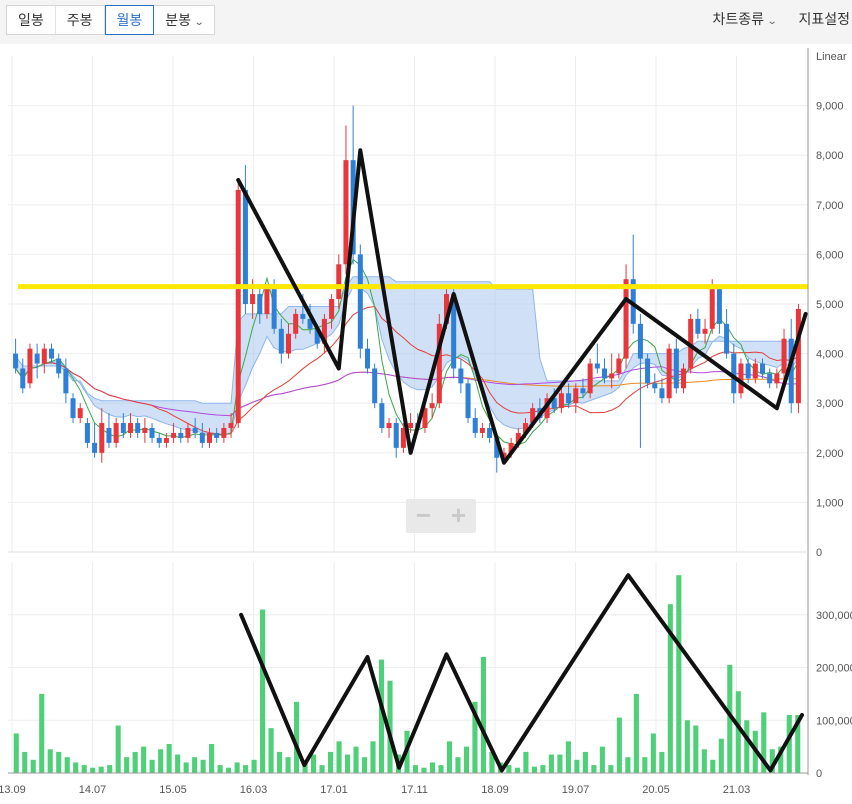 This screenshot has height=804, width=852. Describe the element at coordinates (31, 20) in the screenshot. I see `period-daily-button: 일봉` at that location.